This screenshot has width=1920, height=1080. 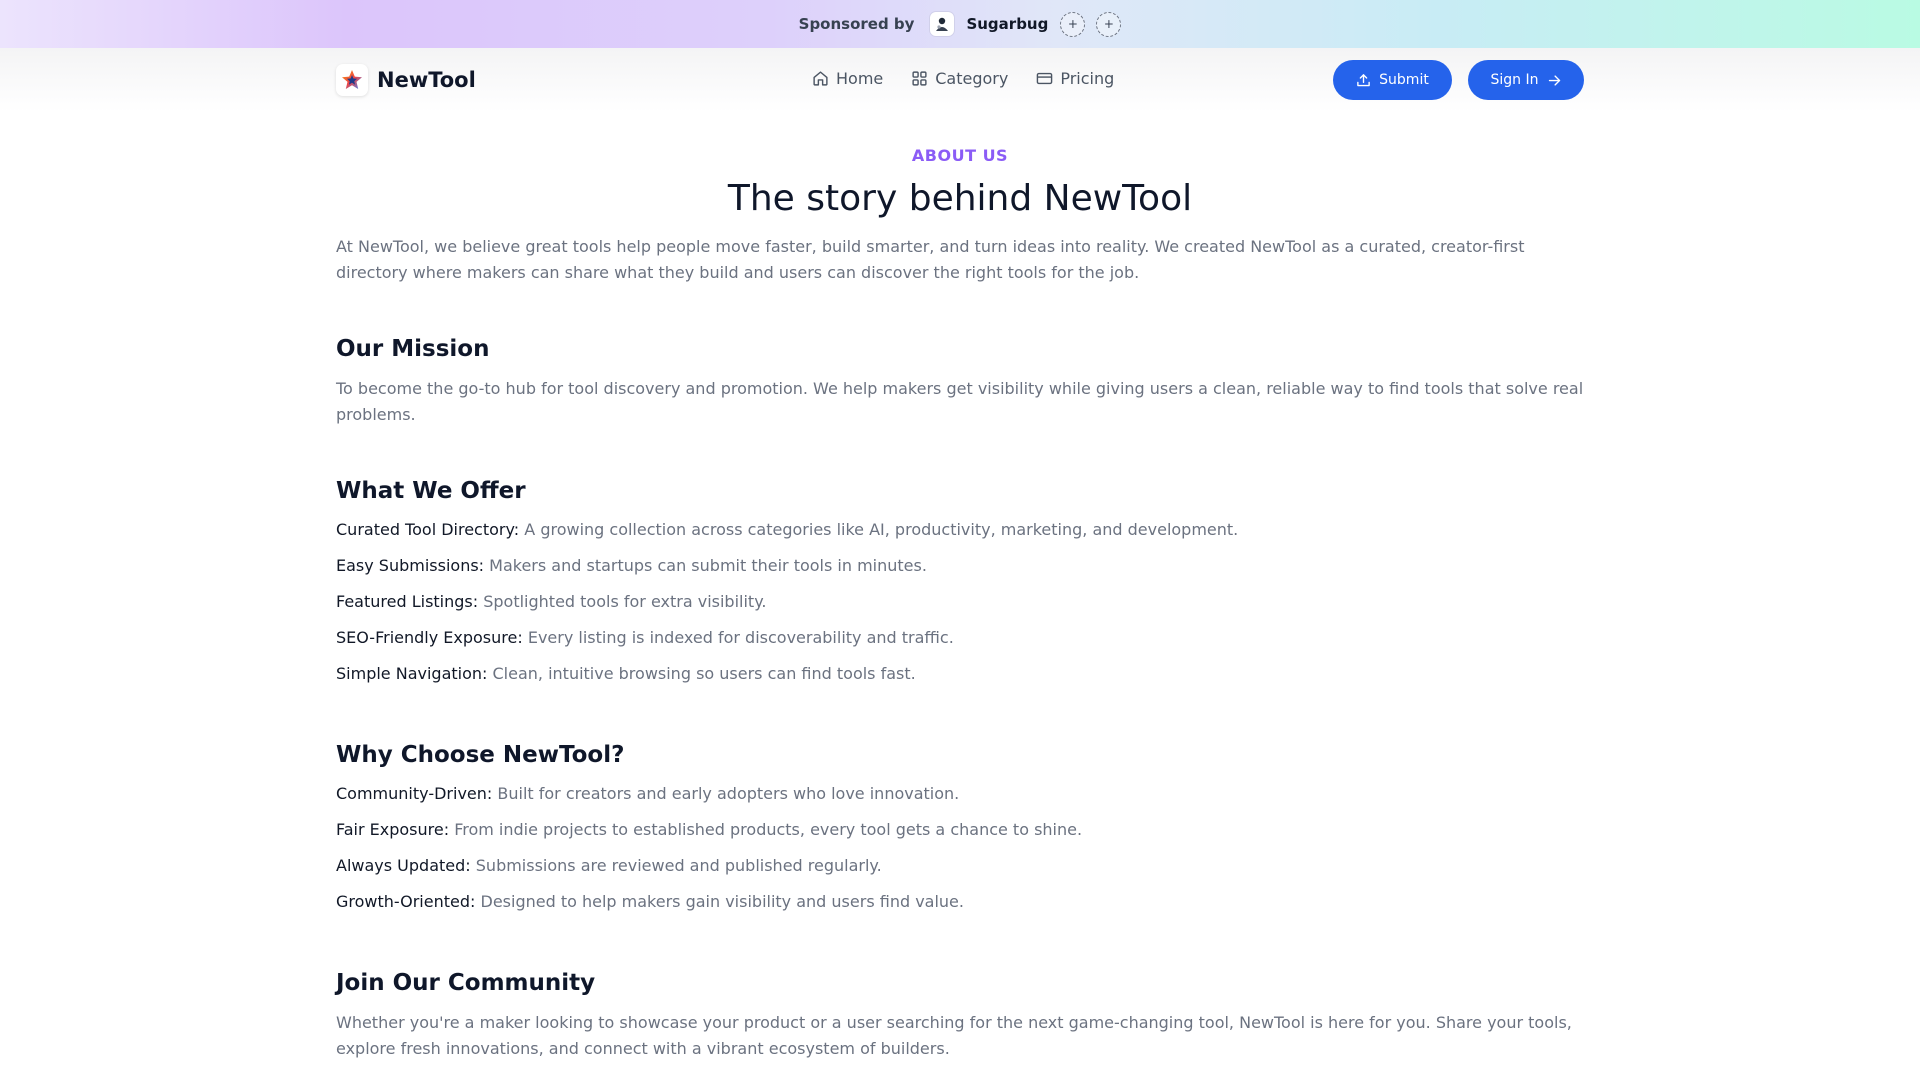 I want to click on nav-category-label: Category, so click(x=972, y=78).